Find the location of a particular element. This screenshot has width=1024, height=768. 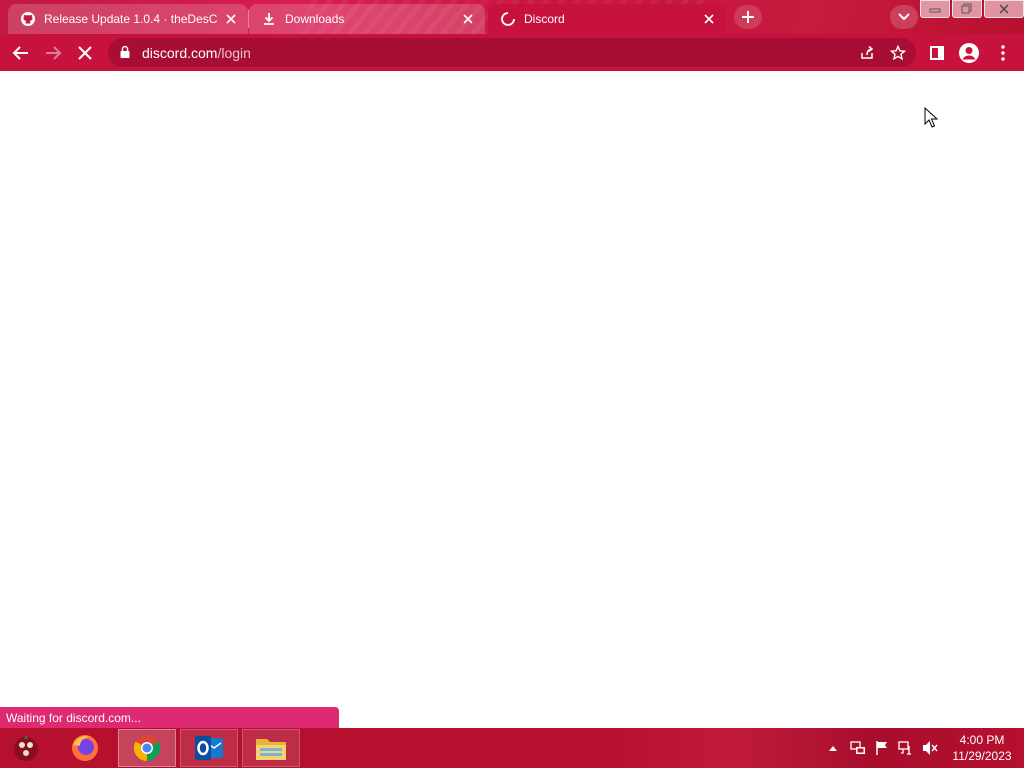

chevron-down-icon is located at coordinates (904, 17).